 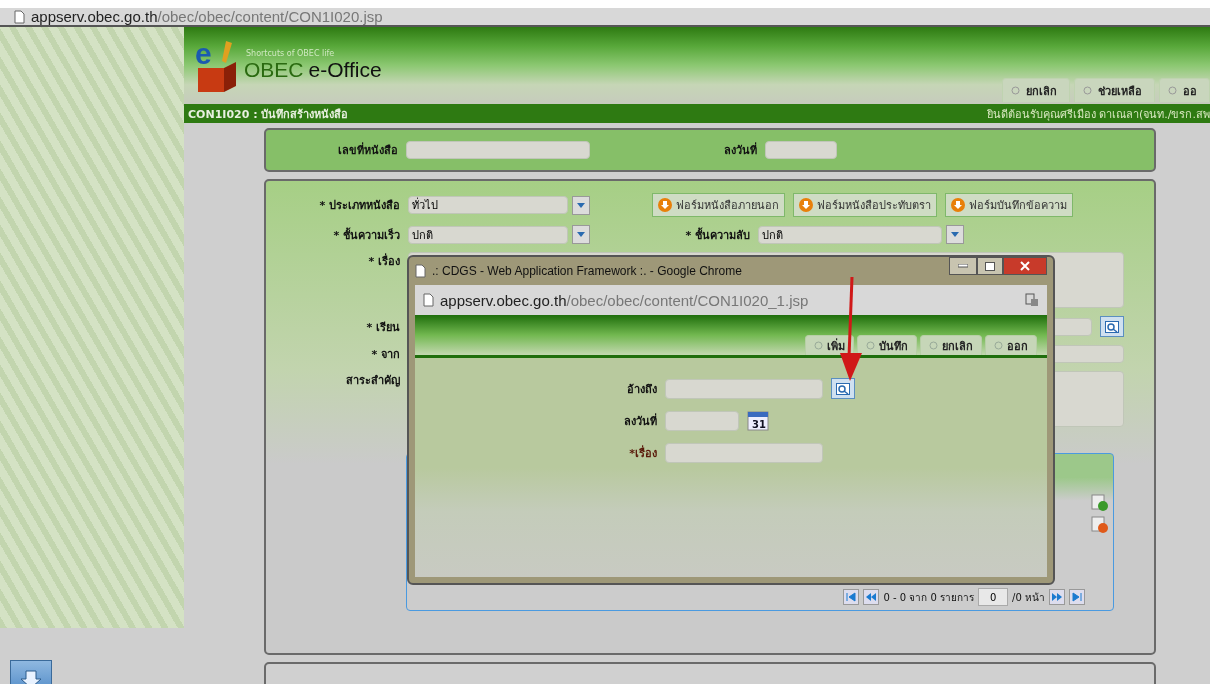 I want to click on rewind-icon, so click(x=871, y=597).